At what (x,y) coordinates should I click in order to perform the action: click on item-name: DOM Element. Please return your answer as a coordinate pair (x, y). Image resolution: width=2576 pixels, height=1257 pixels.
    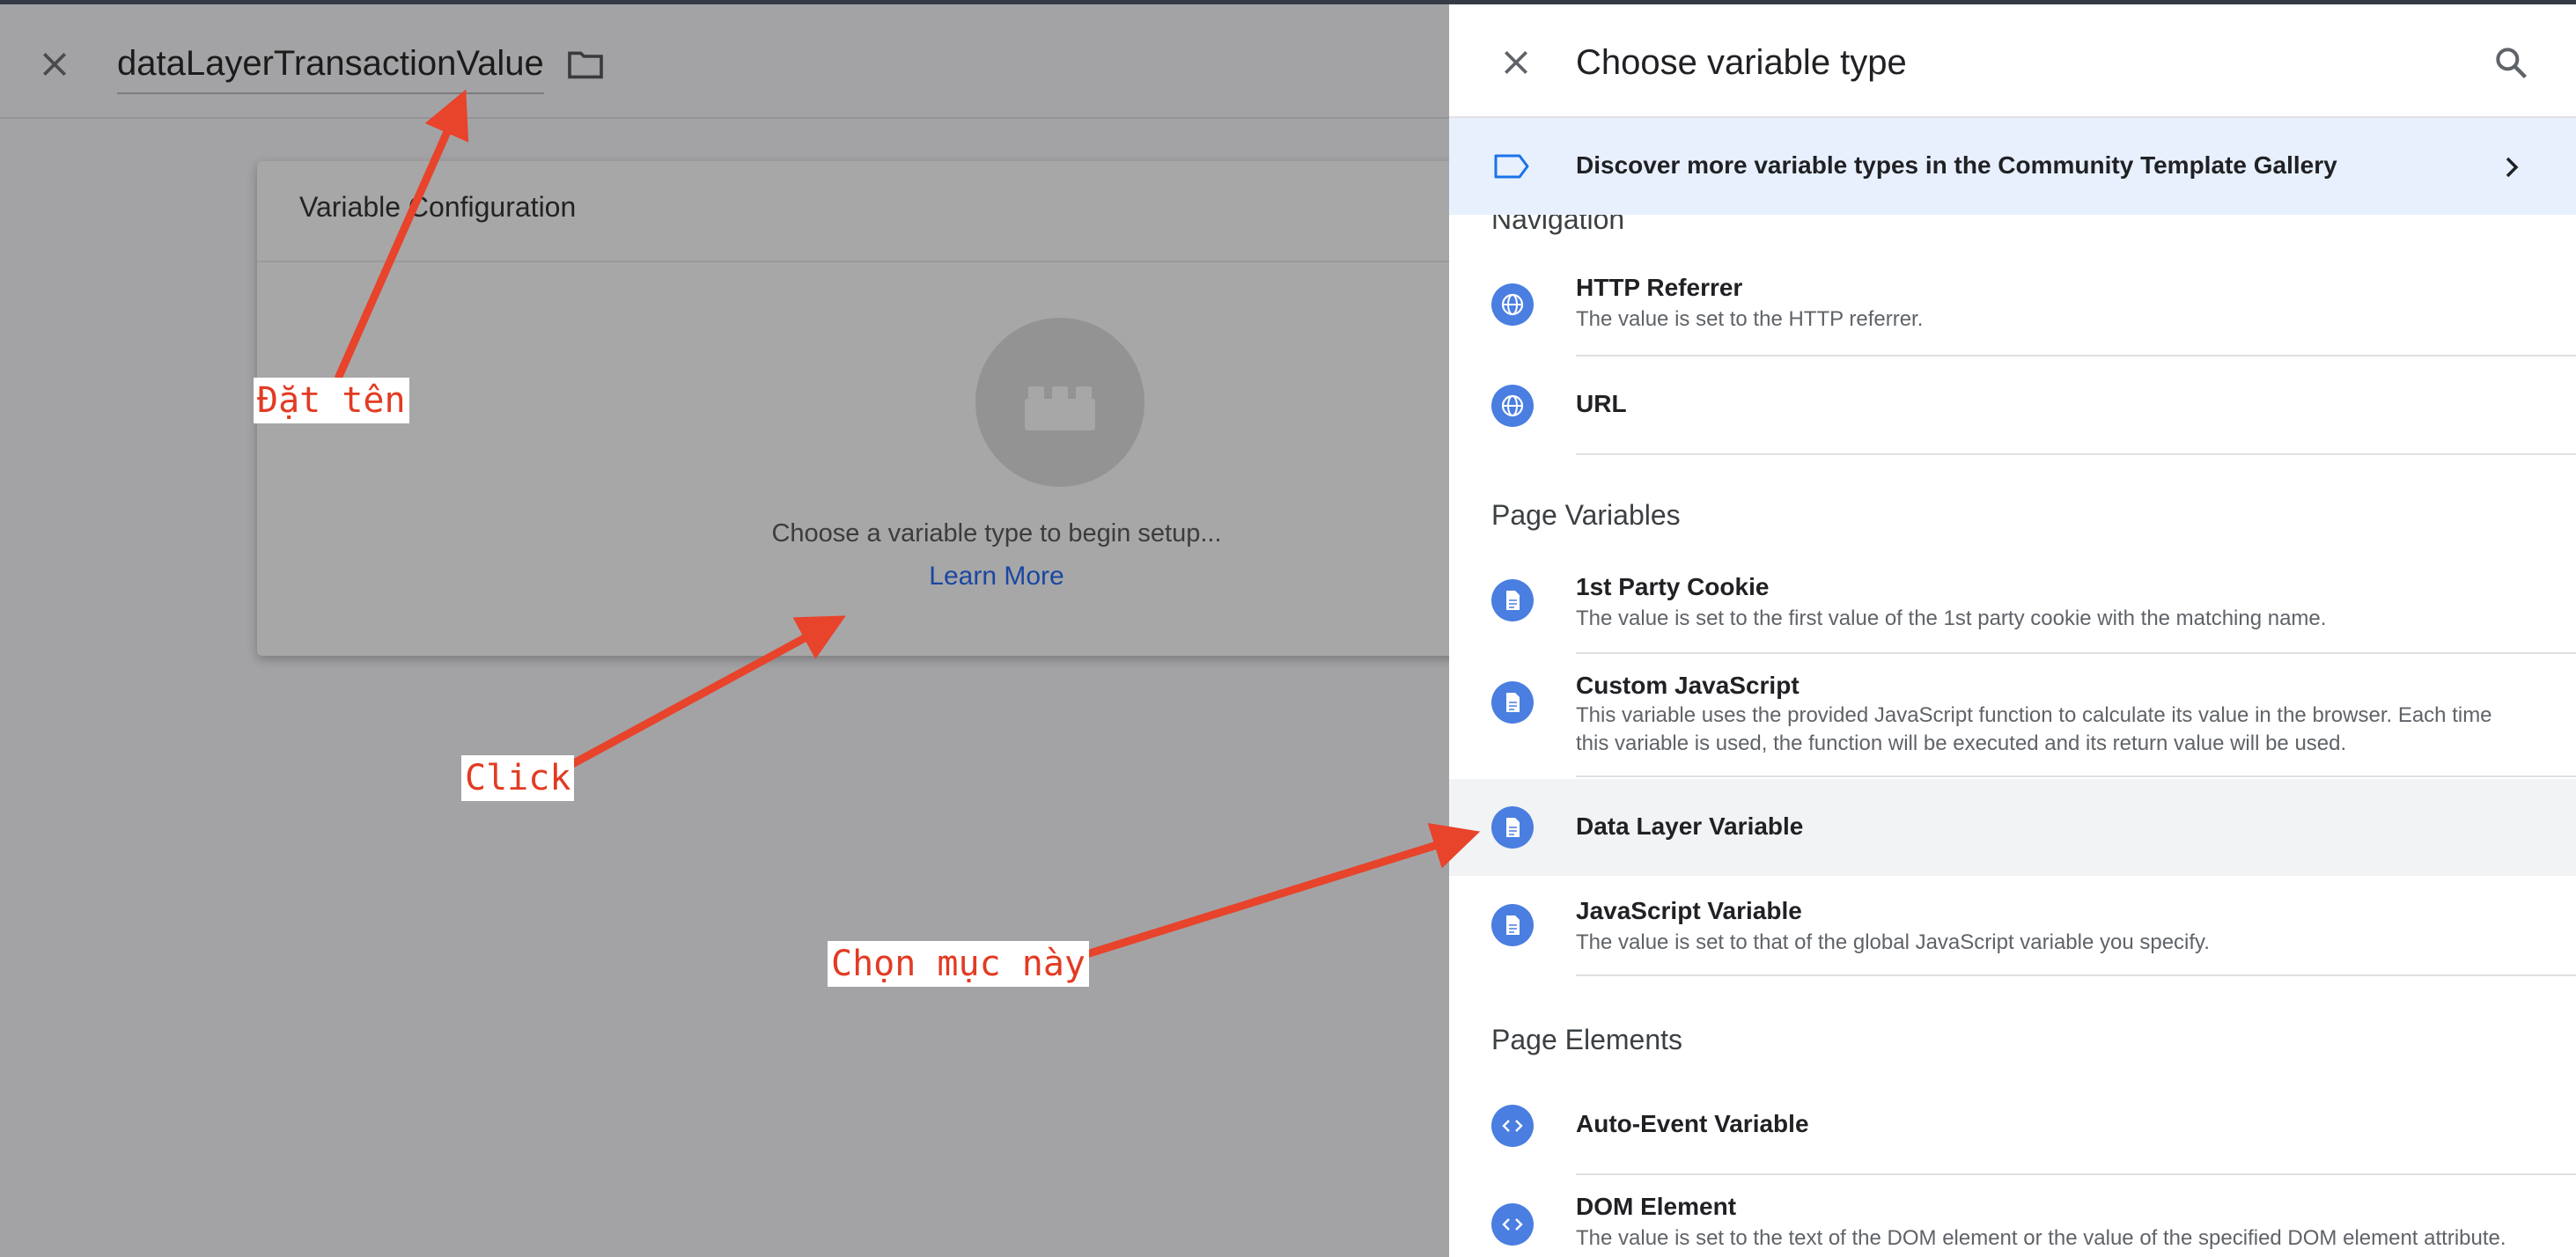
    Looking at the image, I should click on (1657, 1206).